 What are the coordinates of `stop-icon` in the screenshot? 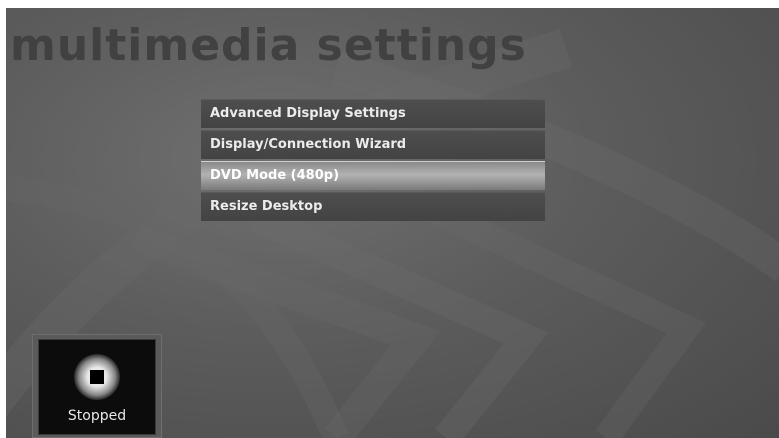 It's located at (97, 377).